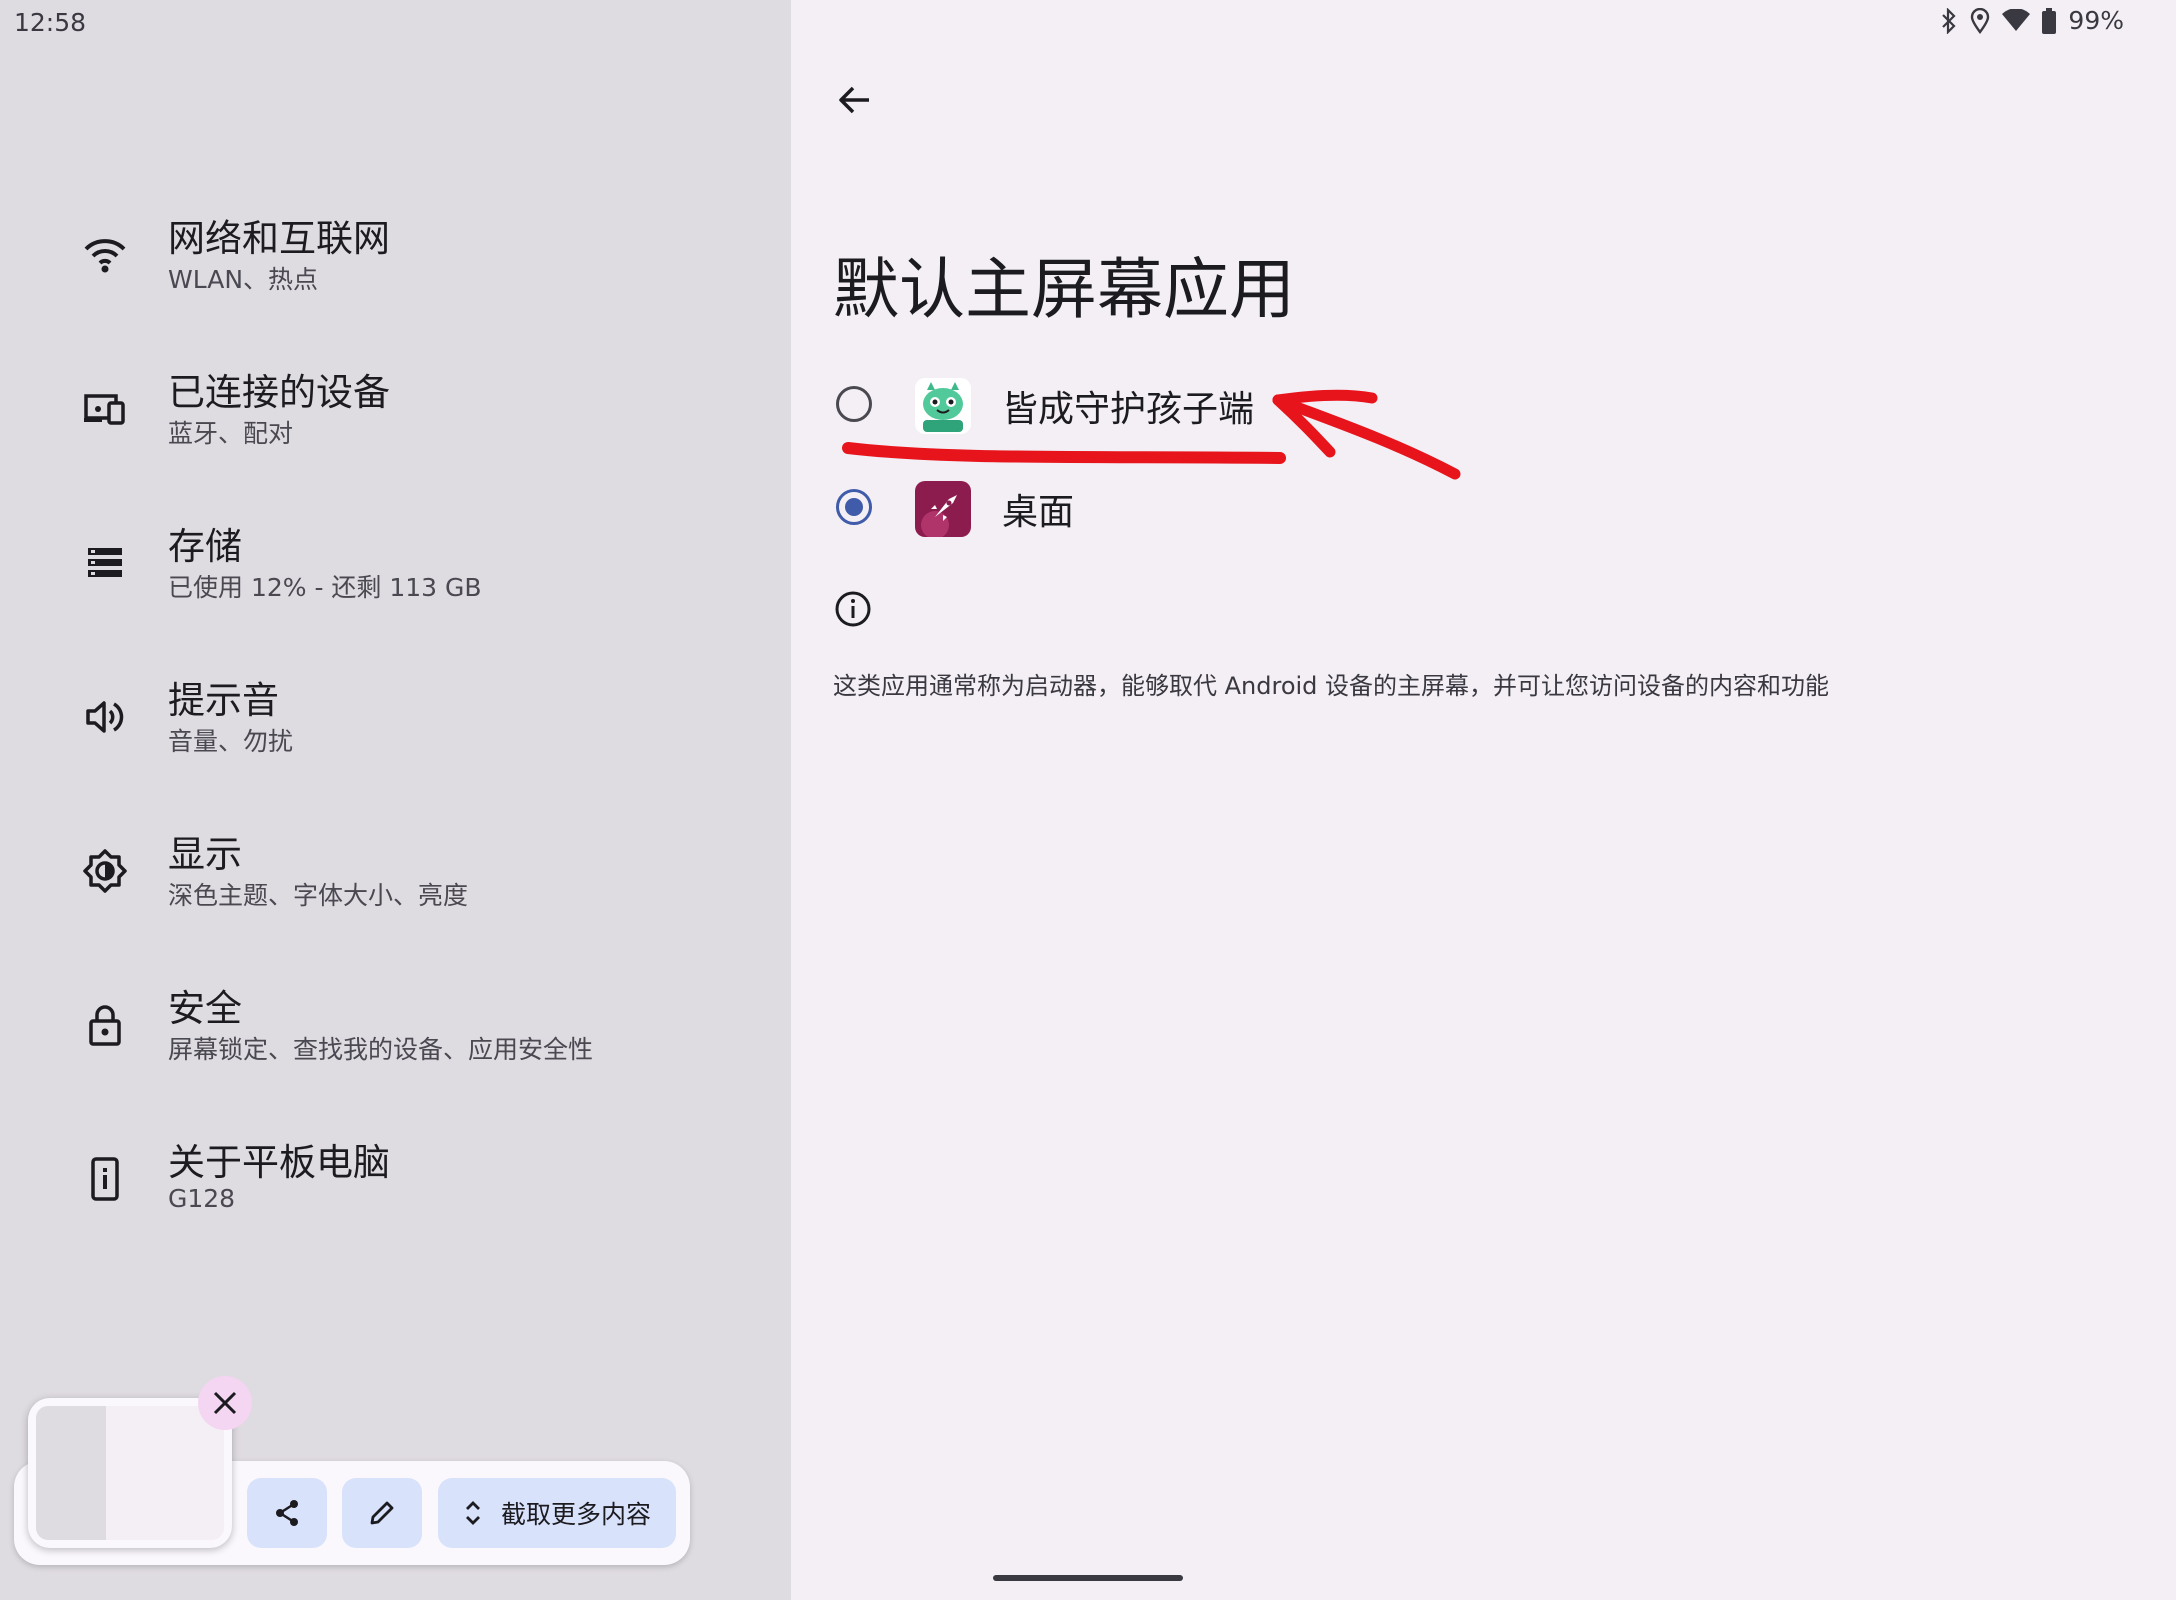  Describe the element at coordinates (105, 1025) in the screenshot. I see `lock-icon` at that location.